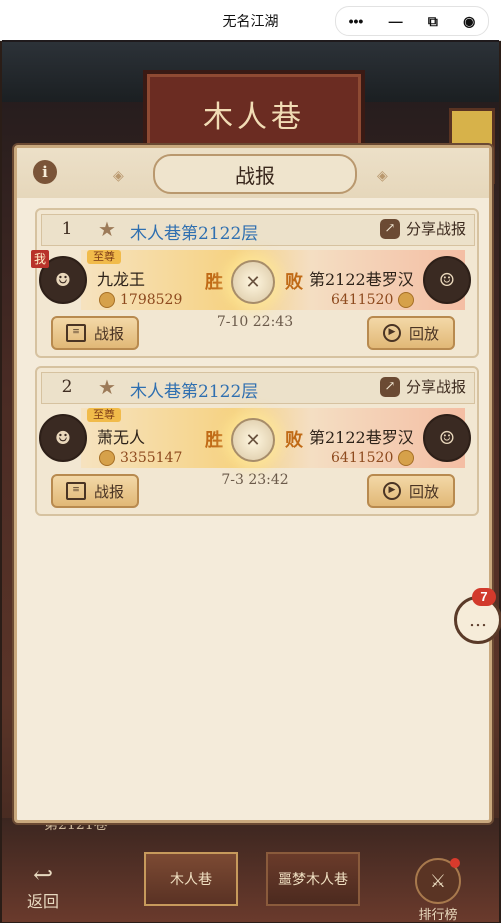 This screenshot has height=923, width=501. I want to click on player-name: 萧无人, so click(121, 437).